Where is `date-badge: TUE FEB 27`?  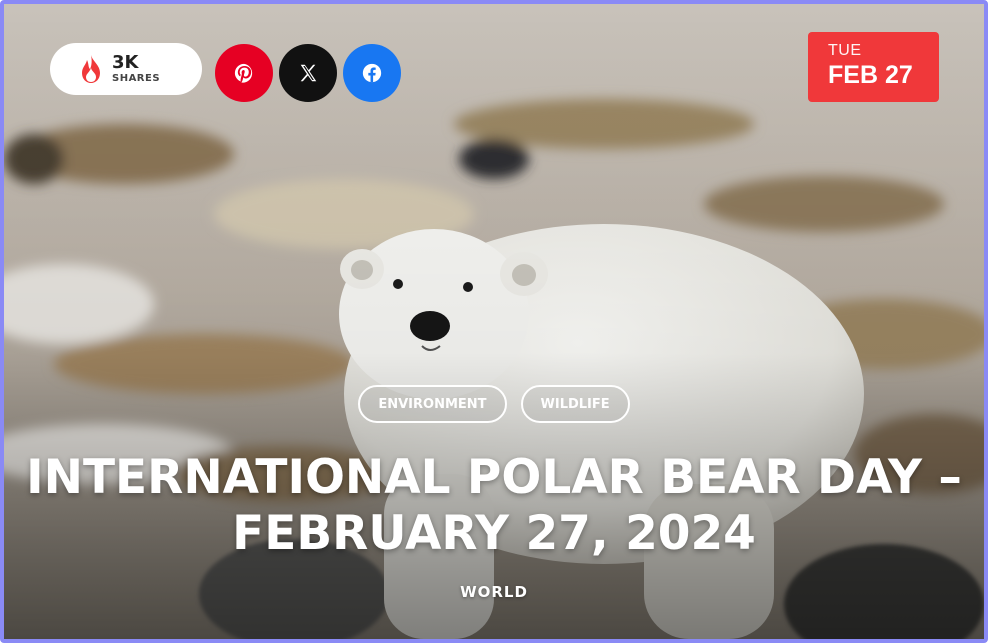 date-badge: TUE FEB 27 is located at coordinates (873, 67).